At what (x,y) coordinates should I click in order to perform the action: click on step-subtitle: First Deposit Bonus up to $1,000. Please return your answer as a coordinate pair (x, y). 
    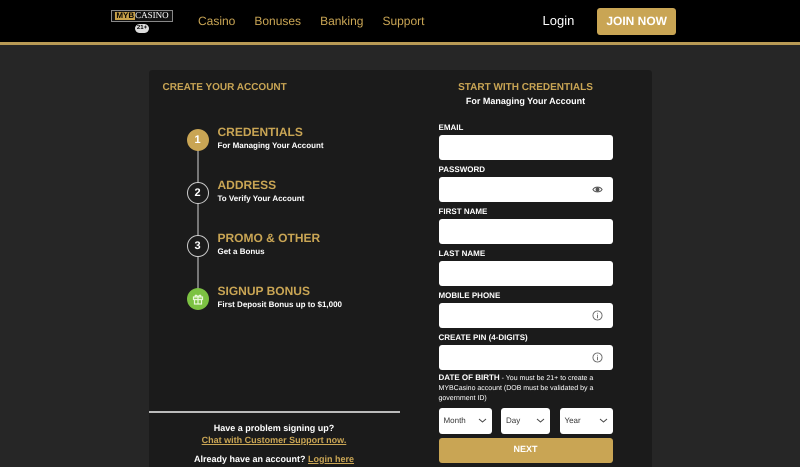
    Looking at the image, I should click on (280, 305).